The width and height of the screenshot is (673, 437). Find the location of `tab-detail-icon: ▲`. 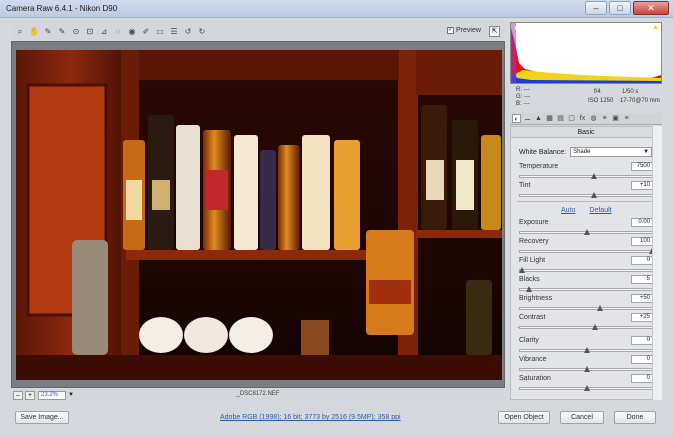

tab-detail-icon: ▲ is located at coordinates (538, 118).